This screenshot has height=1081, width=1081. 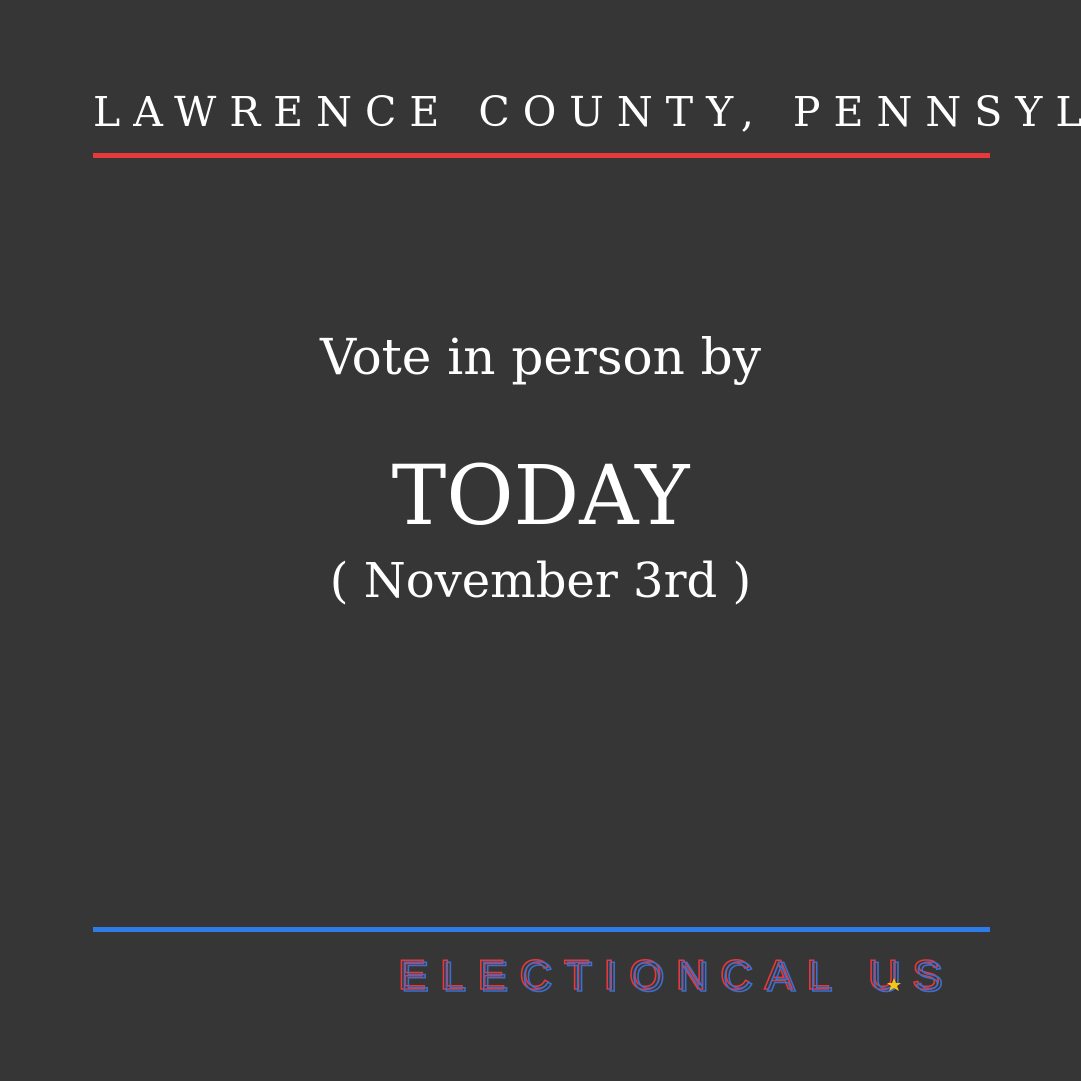 What do you see at coordinates (540, 496) in the screenshot?
I see `deadline-text: TODAY` at bounding box center [540, 496].